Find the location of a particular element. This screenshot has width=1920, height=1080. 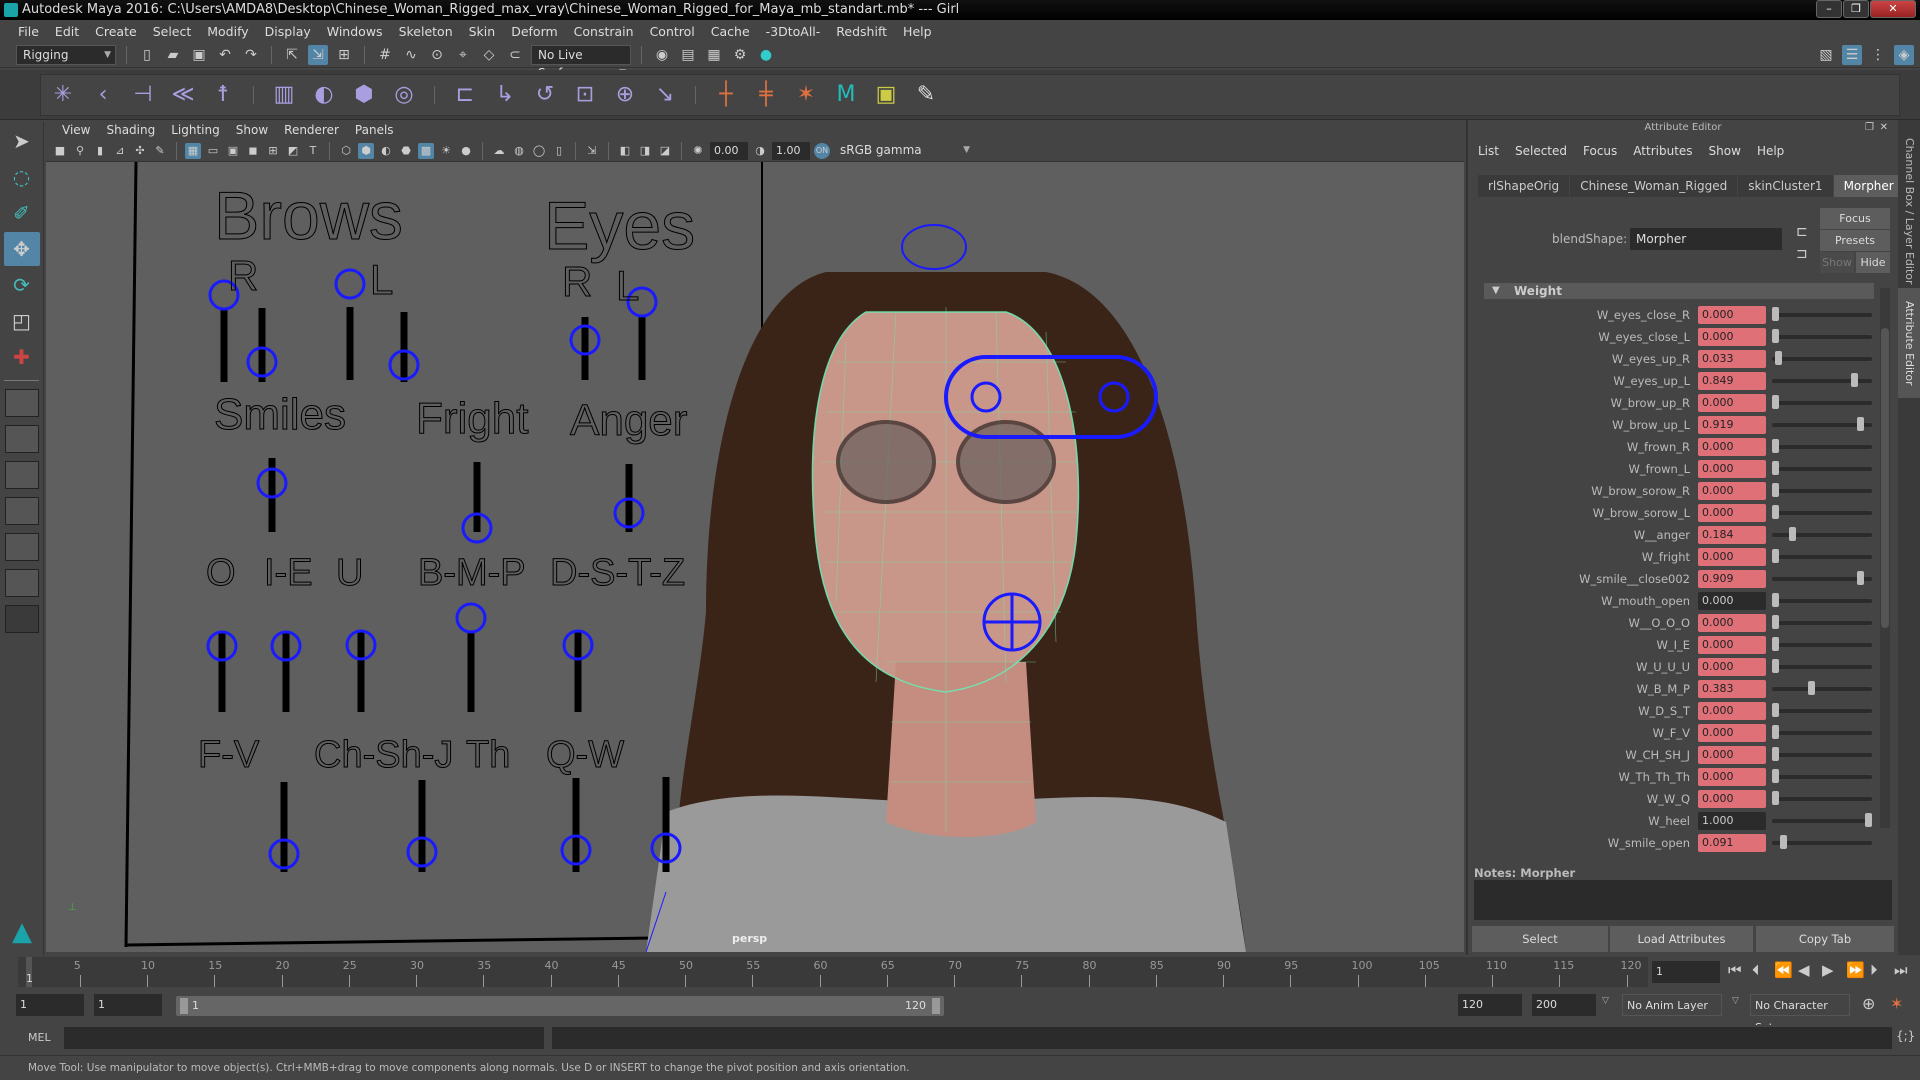

bookmark-icon: ▮ is located at coordinates (100, 151).